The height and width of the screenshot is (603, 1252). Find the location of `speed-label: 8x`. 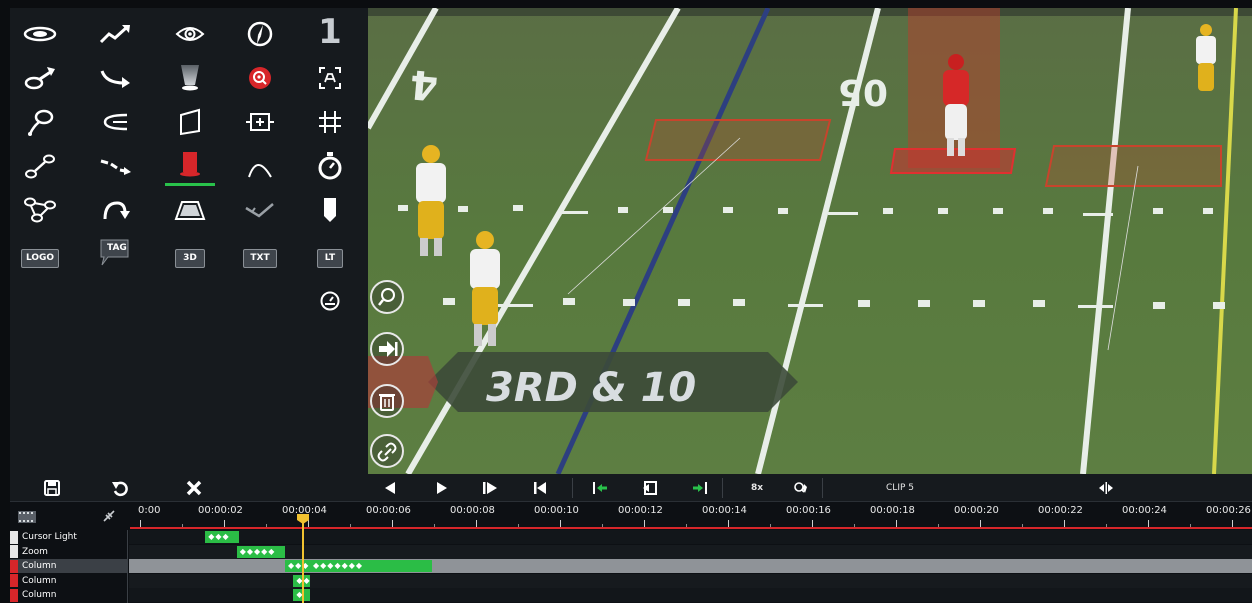

speed-label: 8x is located at coordinates (757, 488).